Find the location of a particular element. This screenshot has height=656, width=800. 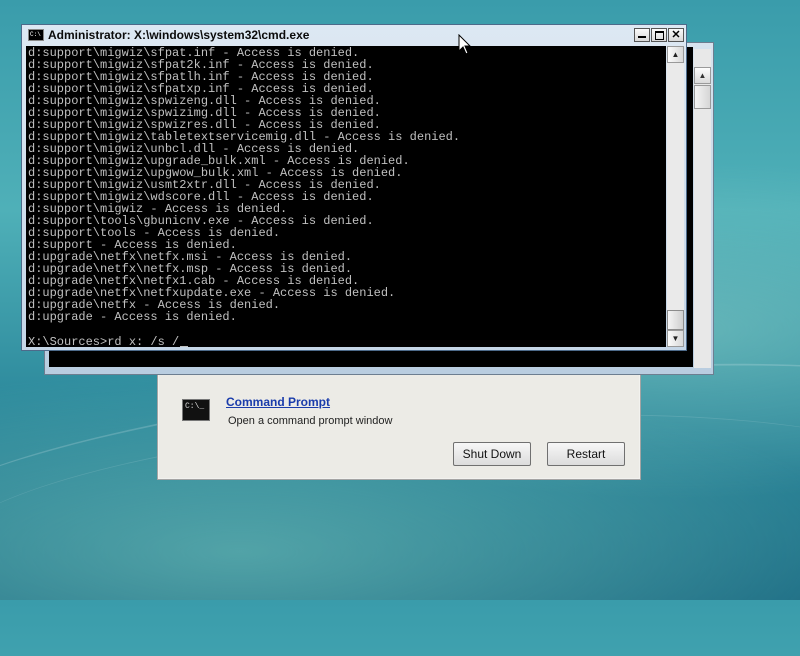

vertical-scrollbar: ▲ ▼ is located at coordinates (675, 196).